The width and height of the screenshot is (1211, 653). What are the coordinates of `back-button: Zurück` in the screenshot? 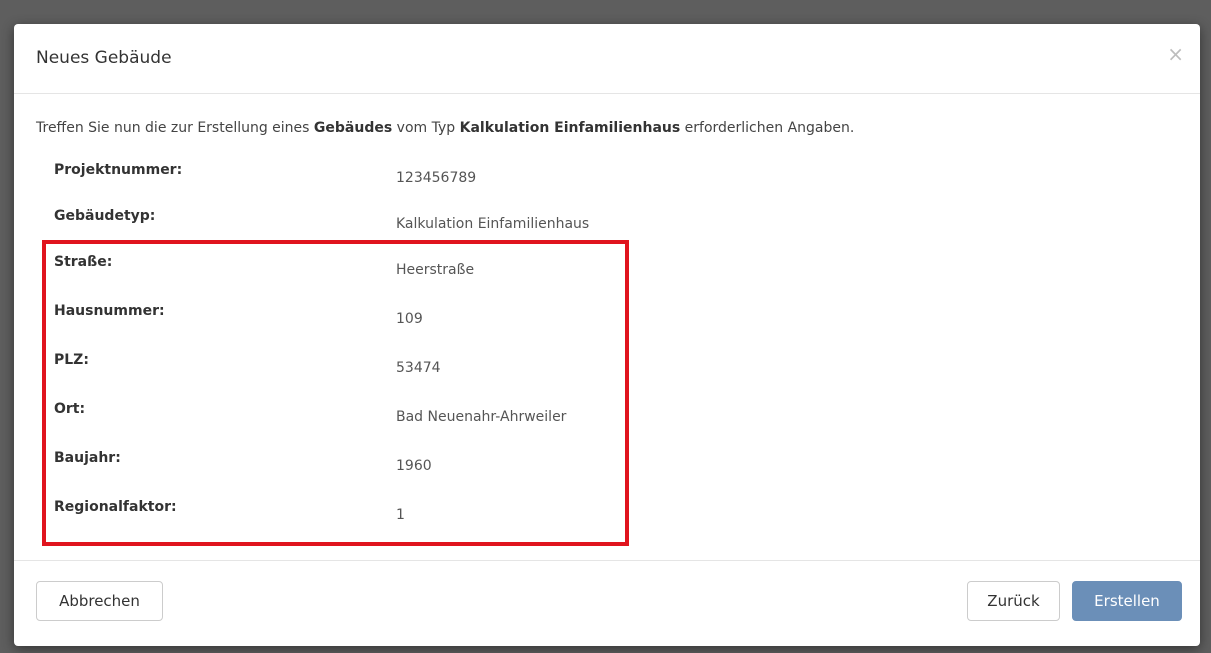 It's located at (1013, 601).